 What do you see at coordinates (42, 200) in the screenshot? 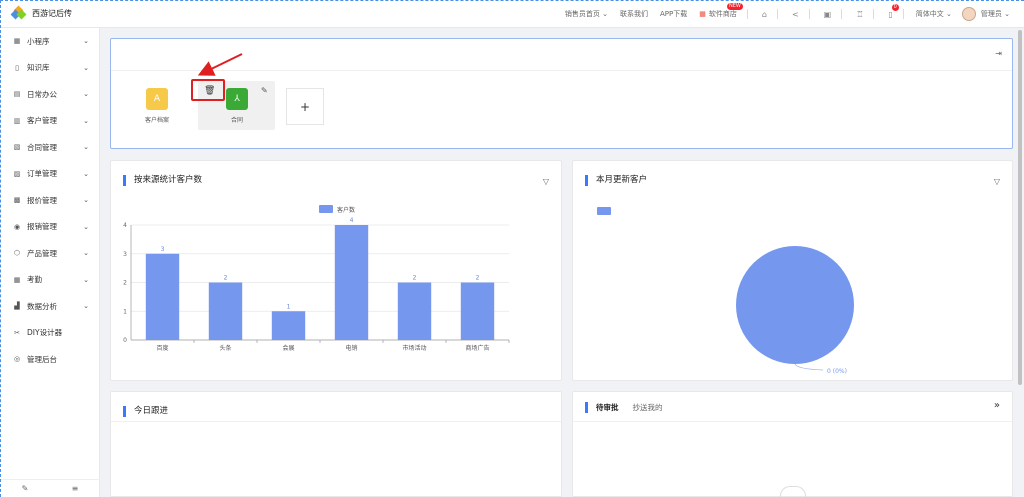
I see `sidebar-item-label: 报价管理` at bounding box center [42, 200].